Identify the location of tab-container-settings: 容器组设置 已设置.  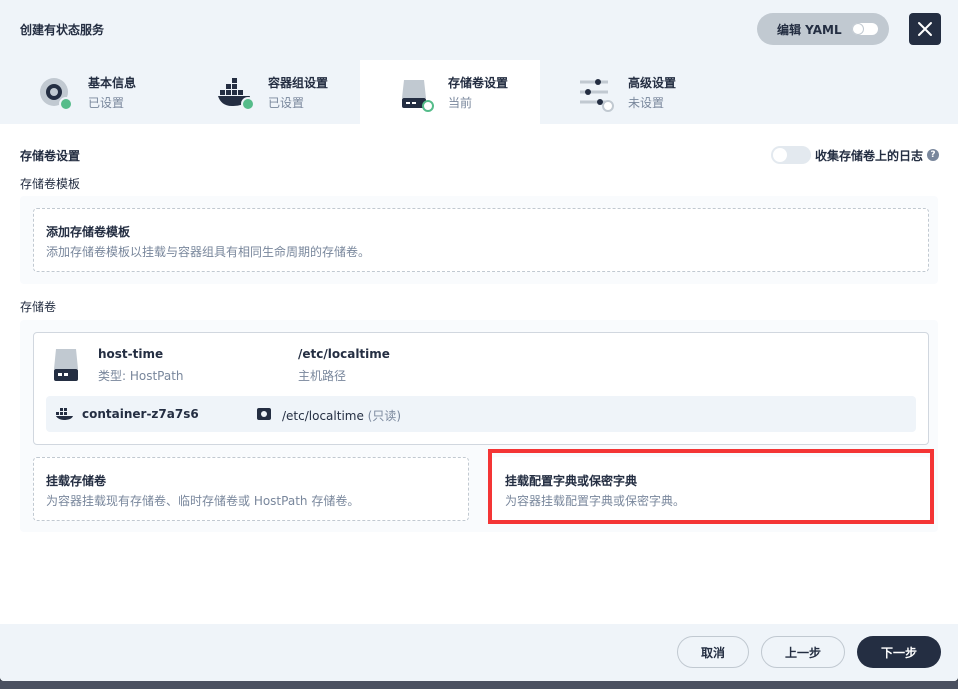
(270, 92).